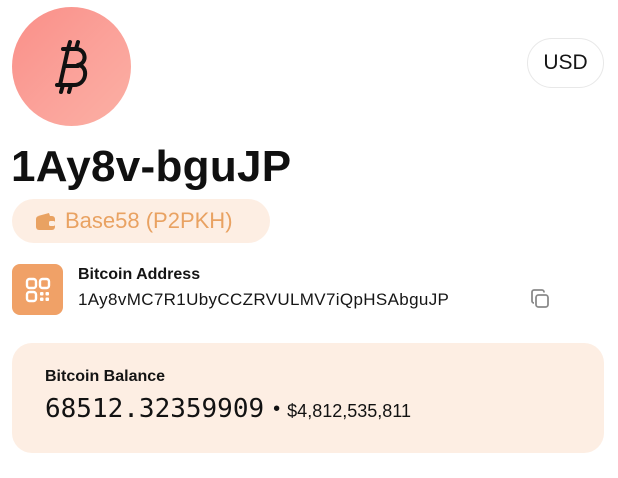 The height and width of the screenshot is (478, 618). What do you see at coordinates (263, 300) in the screenshot?
I see `full-address-text: 1Ay8vMC7R1UbyCCZRVULMV7iQpHSAbguJP` at bounding box center [263, 300].